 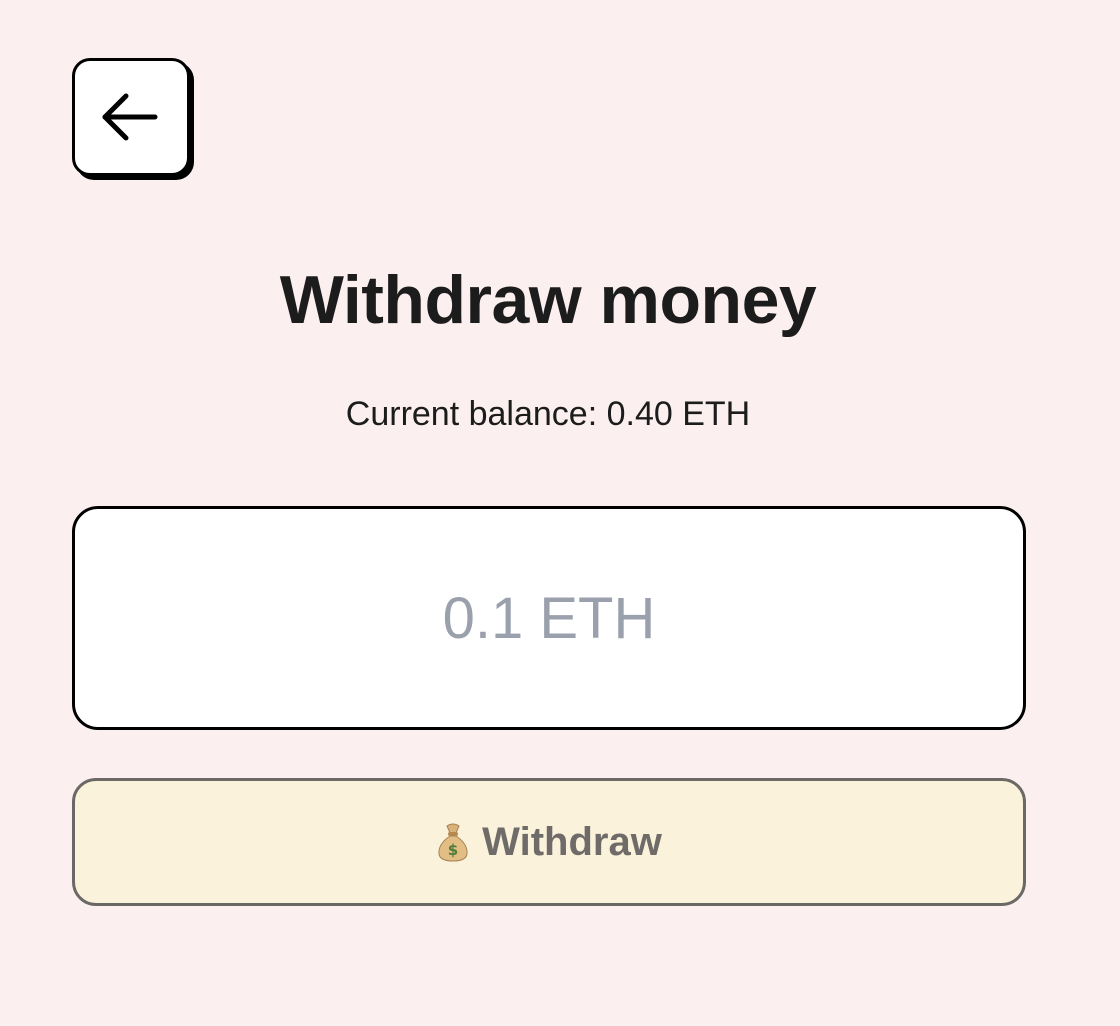 I want to click on back-button, so click(x=131, y=117).